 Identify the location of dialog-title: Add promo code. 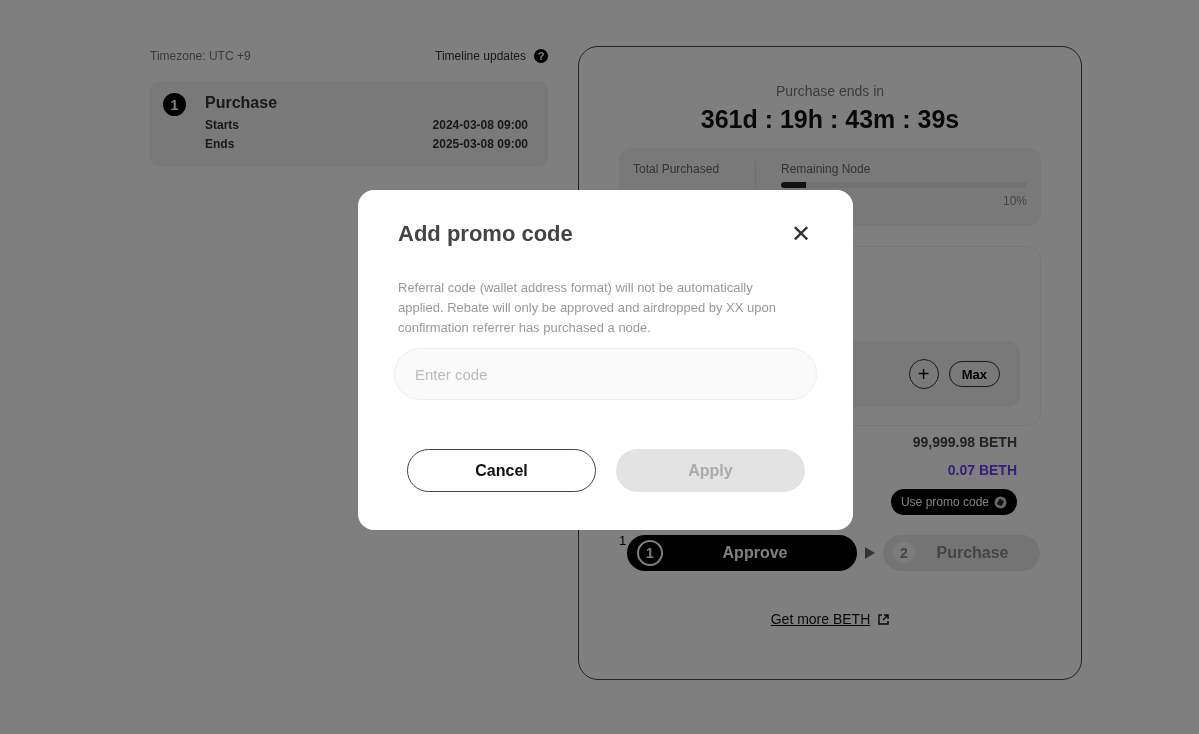
(485, 234).